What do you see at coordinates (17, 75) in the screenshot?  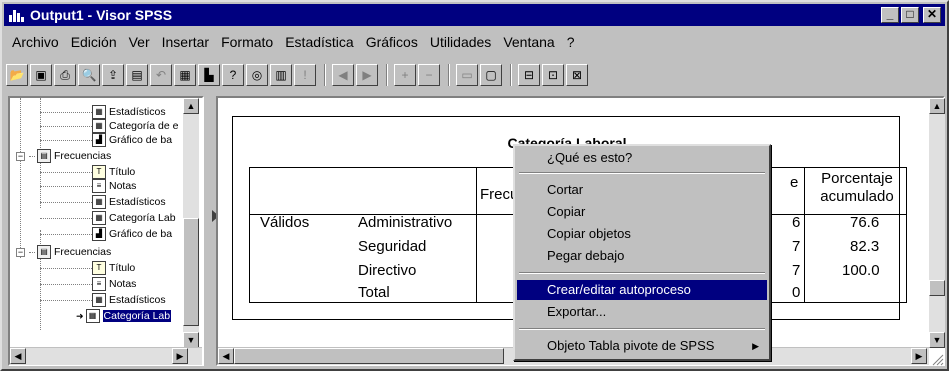 I see `open-icon: 📂` at bounding box center [17, 75].